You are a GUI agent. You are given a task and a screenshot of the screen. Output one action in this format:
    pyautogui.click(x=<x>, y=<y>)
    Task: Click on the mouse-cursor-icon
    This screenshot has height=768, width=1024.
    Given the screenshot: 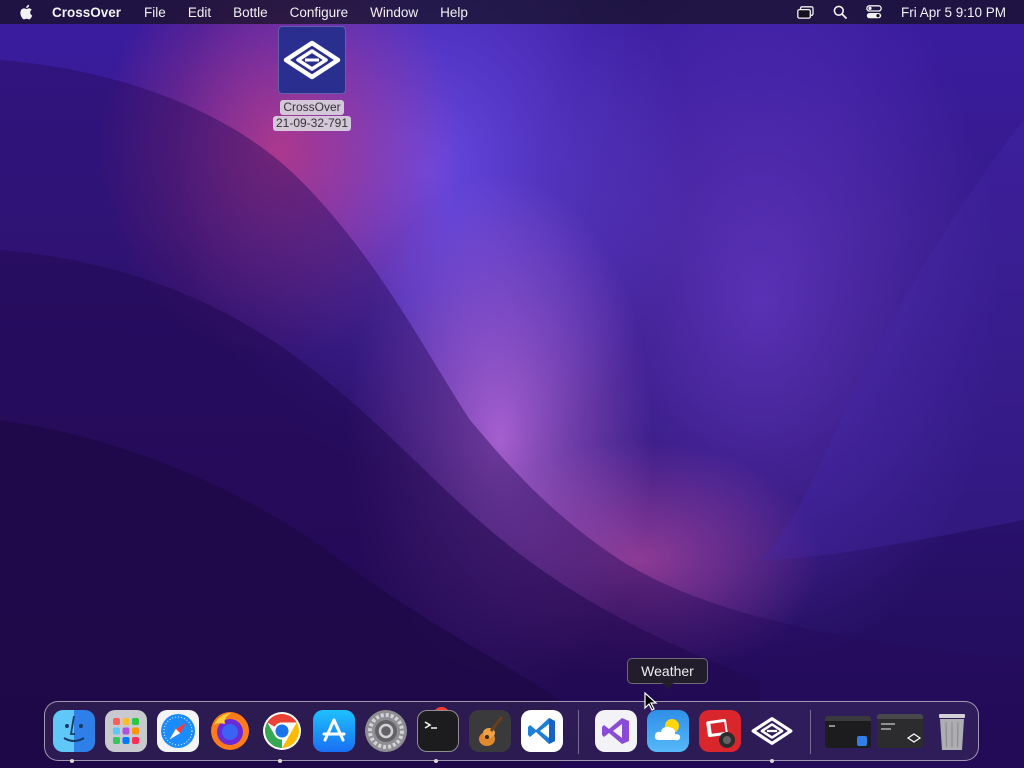 What is the action you would take?
    pyautogui.click(x=651, y=701)
    